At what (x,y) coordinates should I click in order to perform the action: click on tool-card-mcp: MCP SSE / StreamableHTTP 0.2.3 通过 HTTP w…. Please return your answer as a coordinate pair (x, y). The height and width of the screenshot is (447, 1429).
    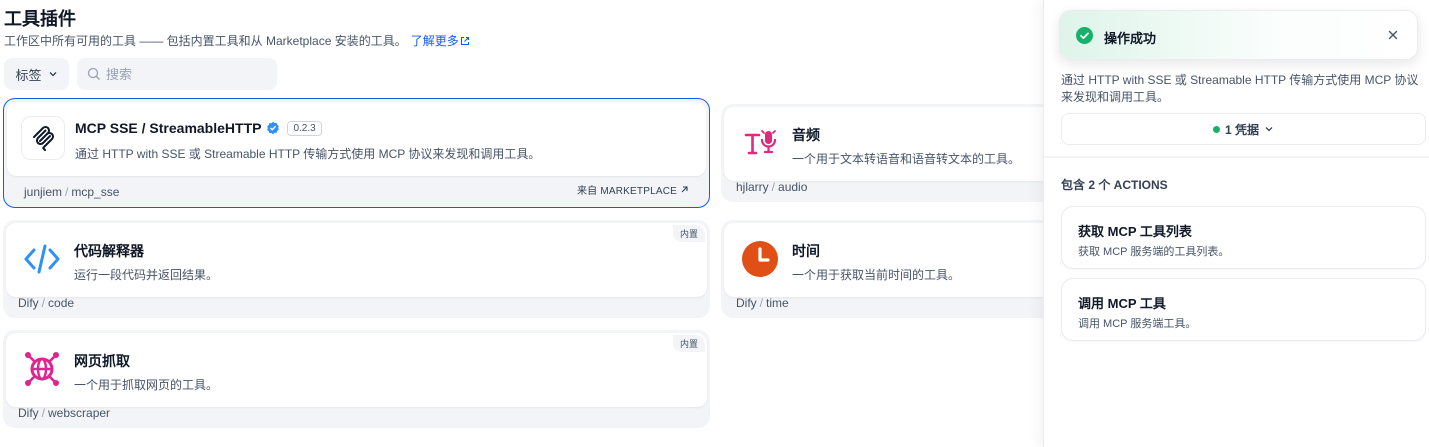
    Looking at the image, I should click on (356, 153).